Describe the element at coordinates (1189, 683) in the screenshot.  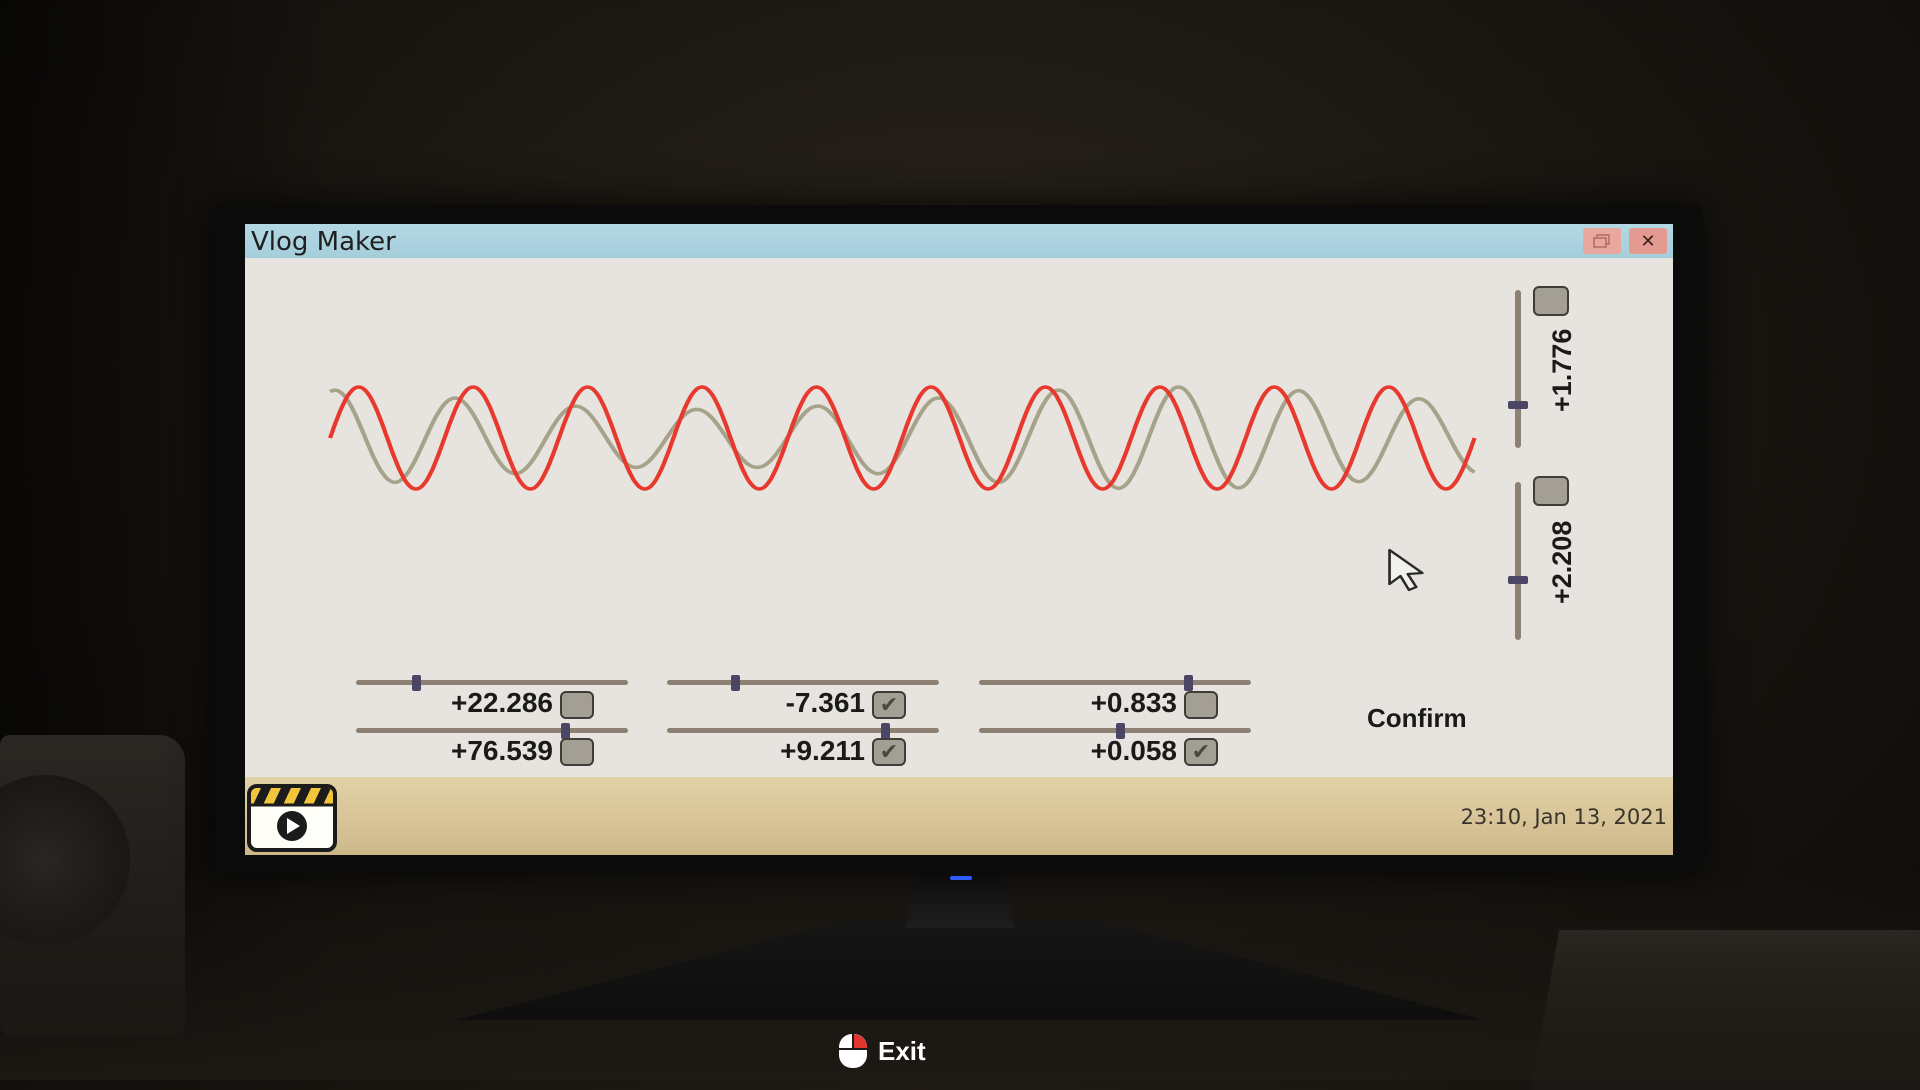
I see `hslider-5-thumb` at that location.